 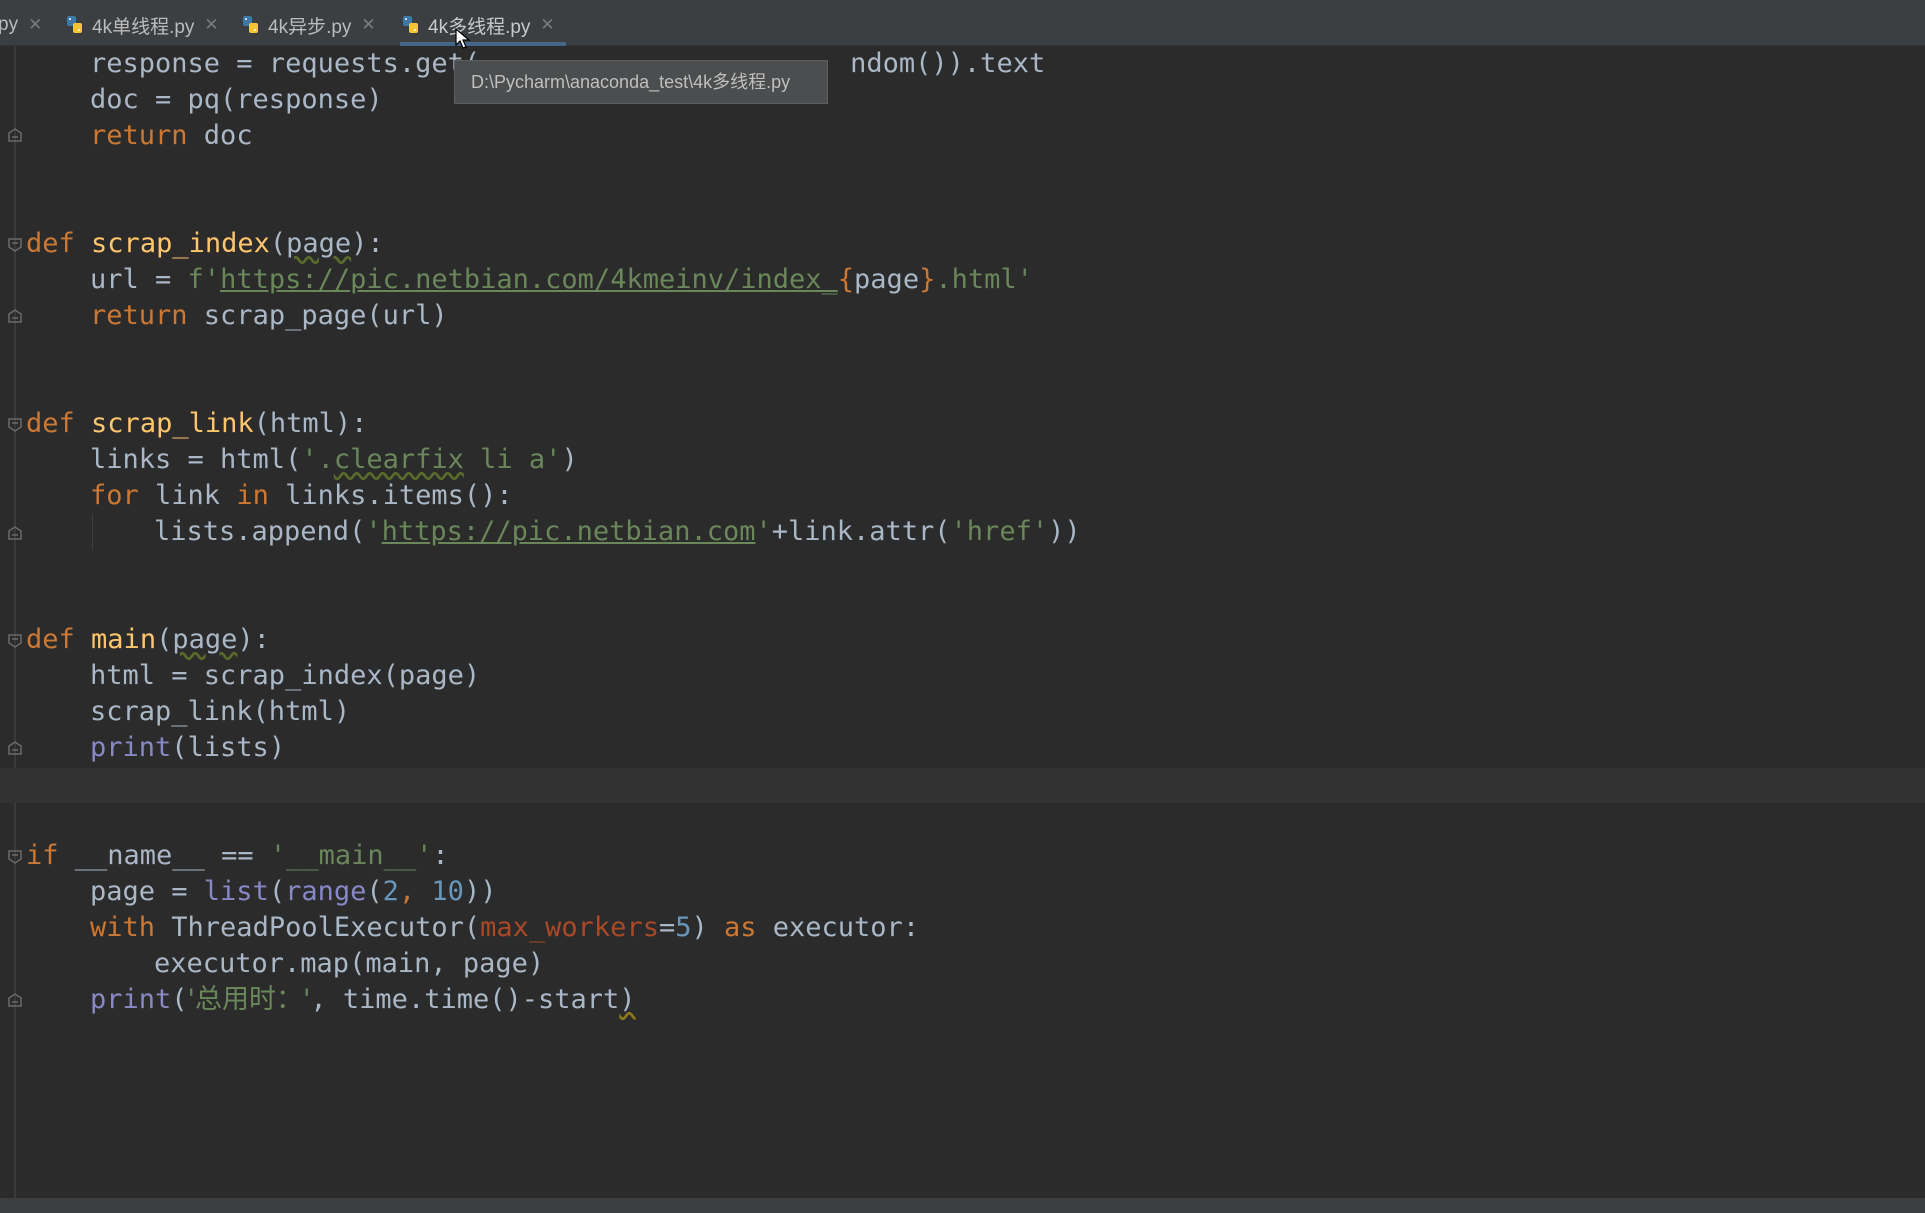 I want to click on code-text: page, so click(x=887, y=279).